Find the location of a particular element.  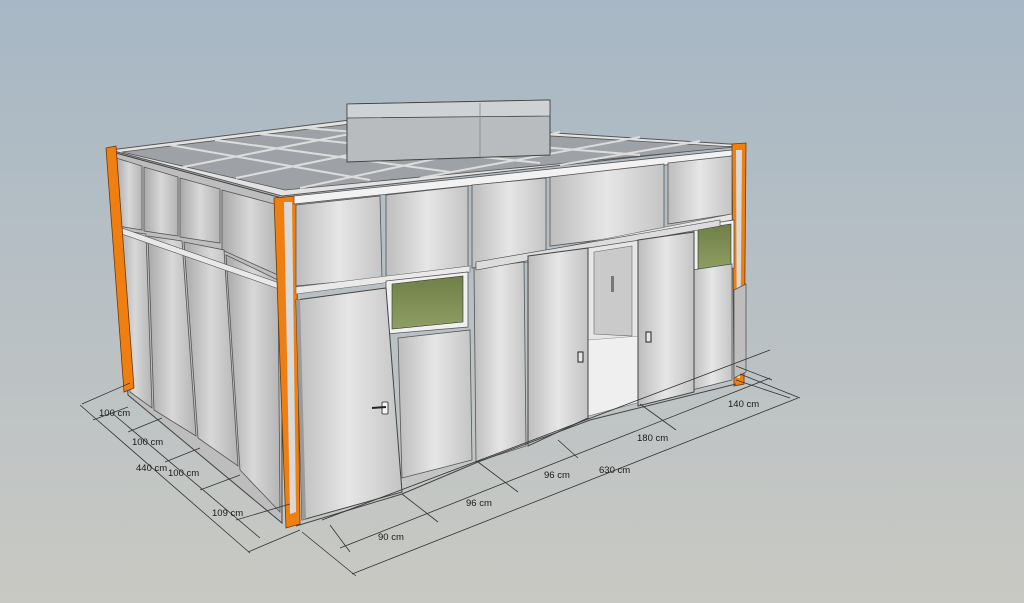

sliding-door-panel-right is located at coordinates (666, 319).